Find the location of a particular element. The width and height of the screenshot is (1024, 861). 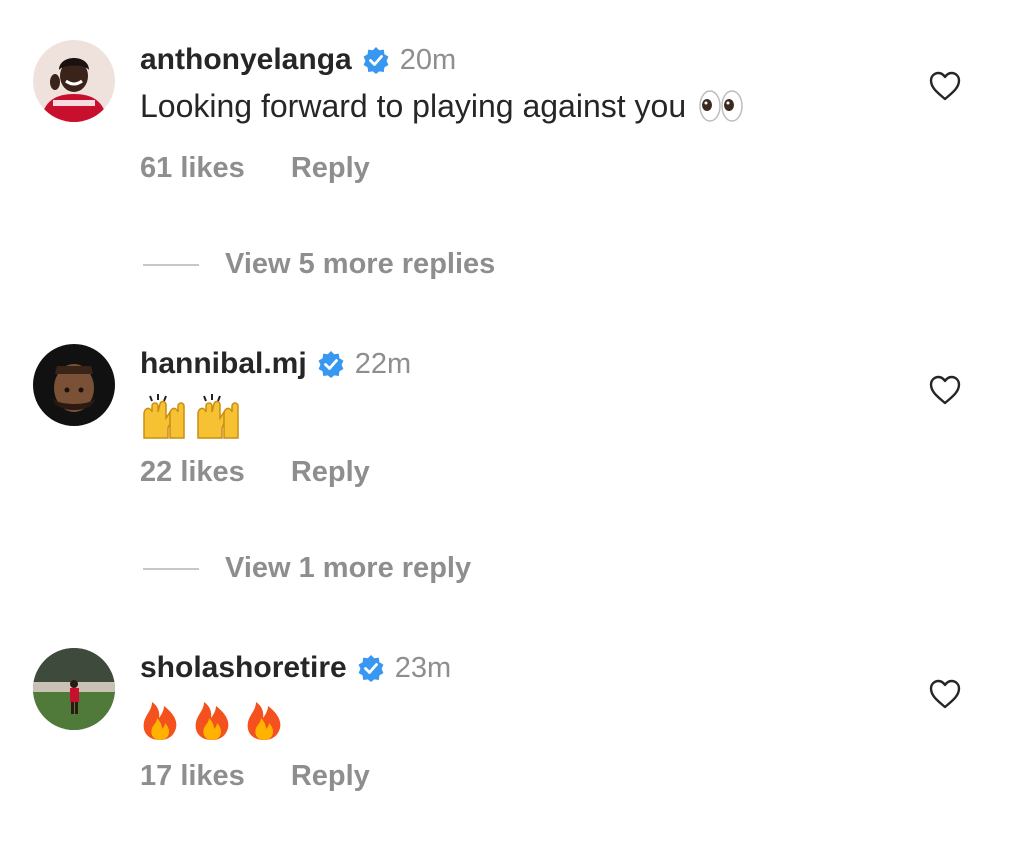

comment-header: sholashoretire 23m is located at coordinates (295, 668).